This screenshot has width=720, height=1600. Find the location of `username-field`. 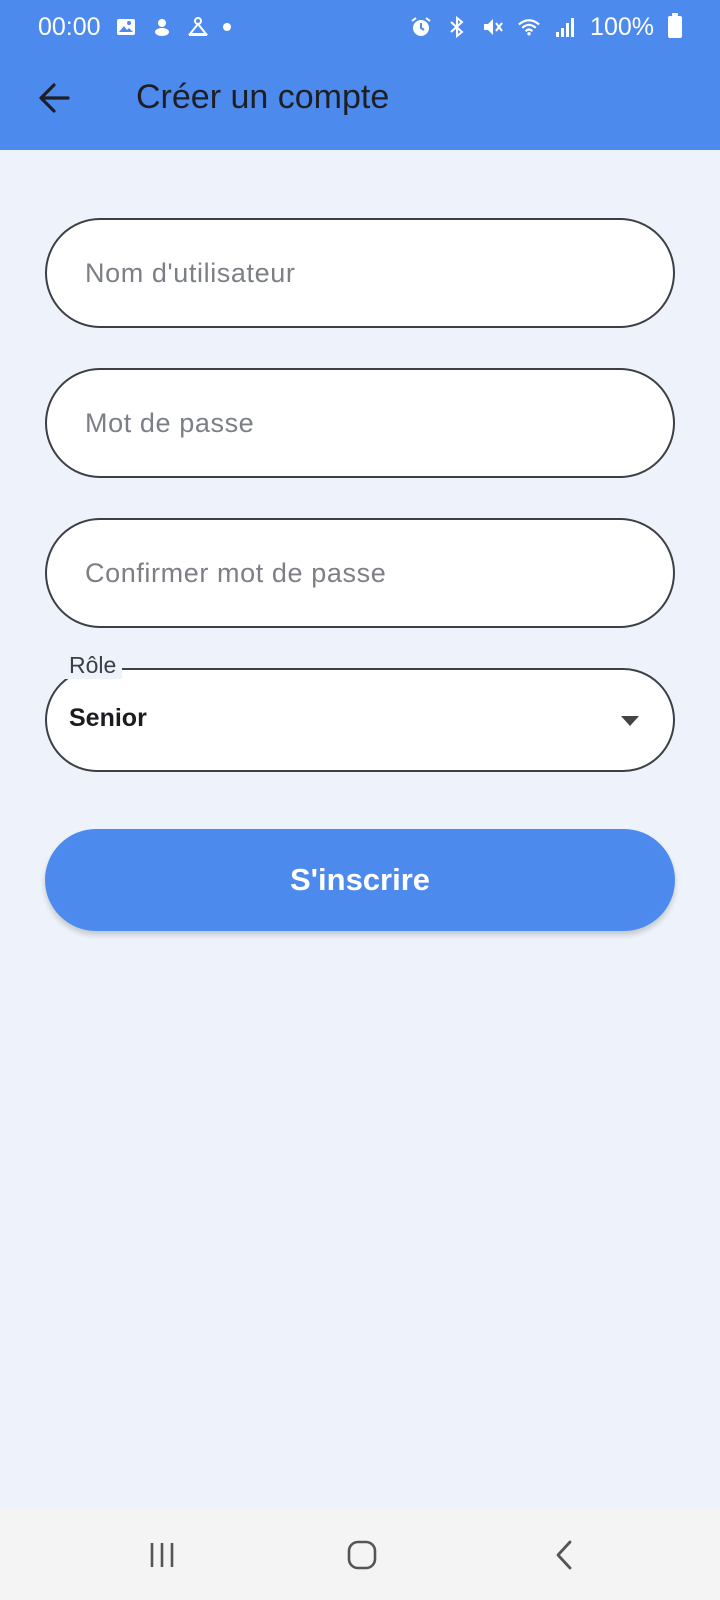

username-field is located at coordinates (360, 273).